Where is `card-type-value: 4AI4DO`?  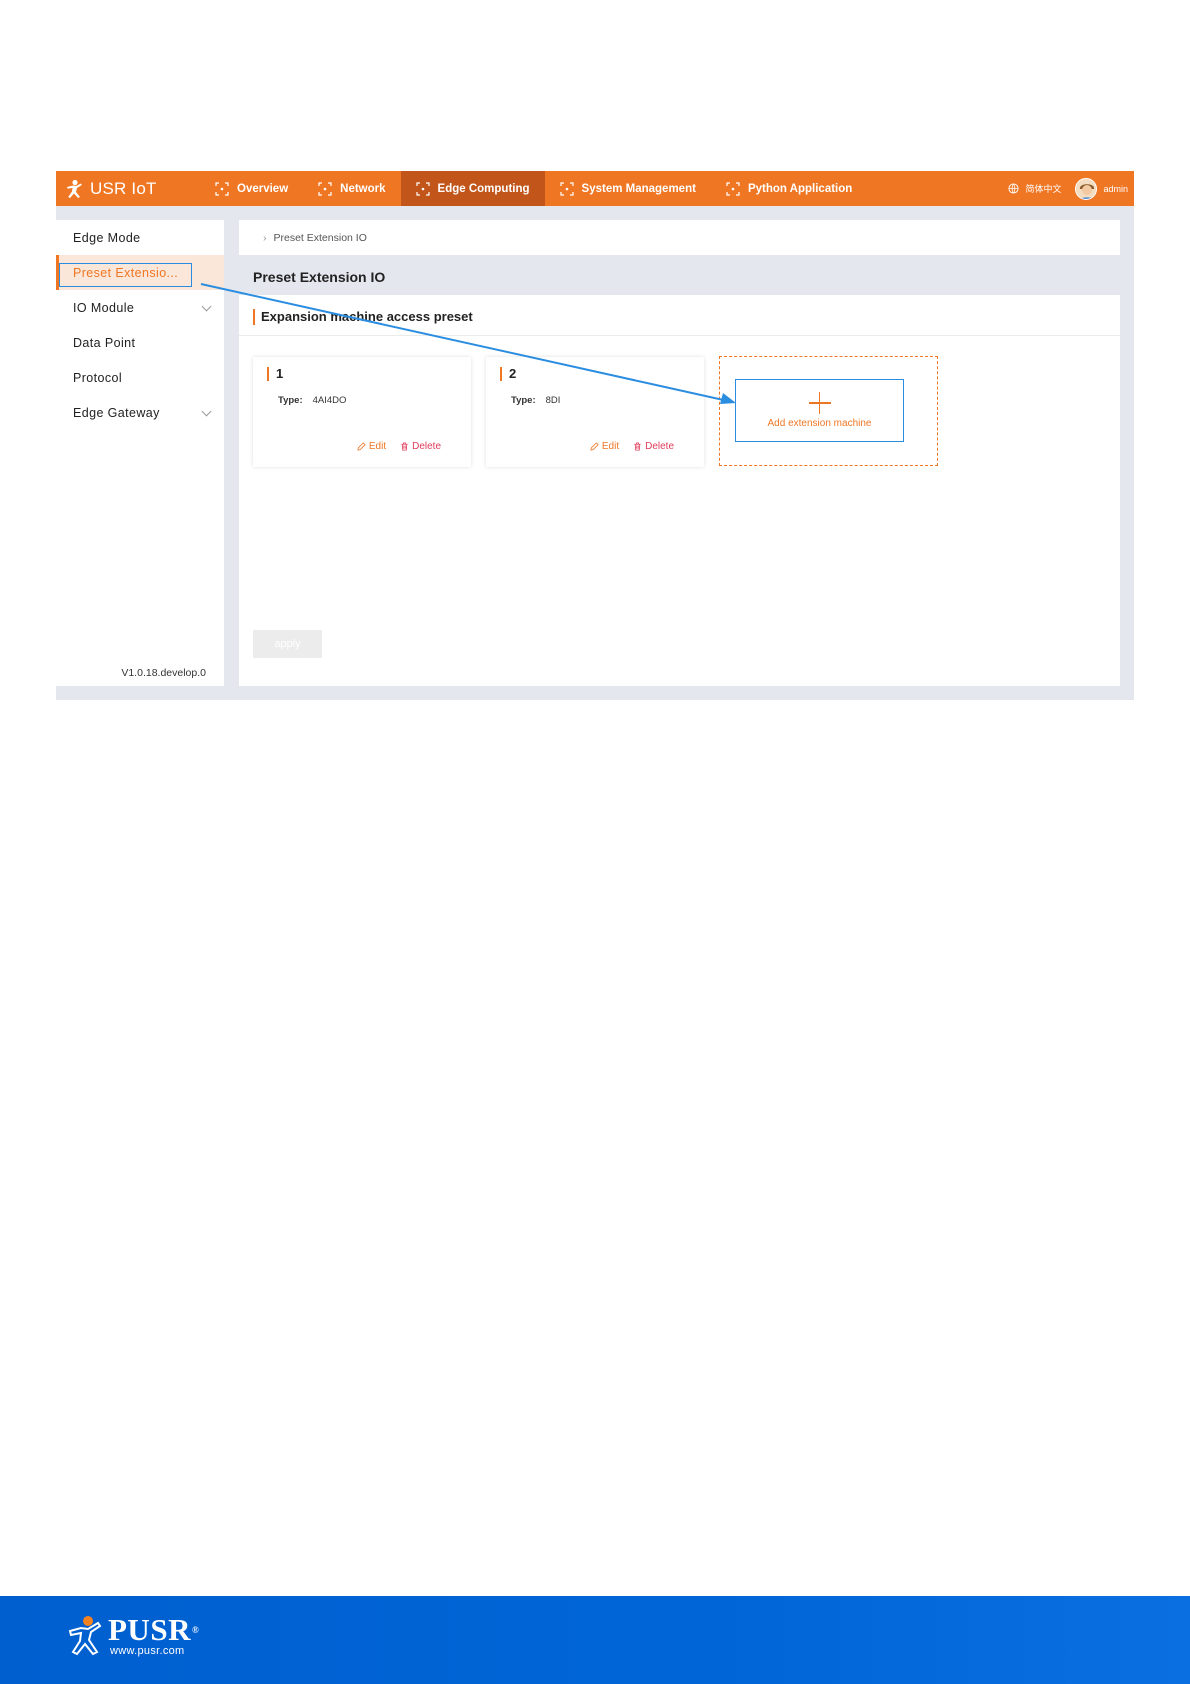
card-type-value: 4AI4DO is located at coordinates (329, 400).